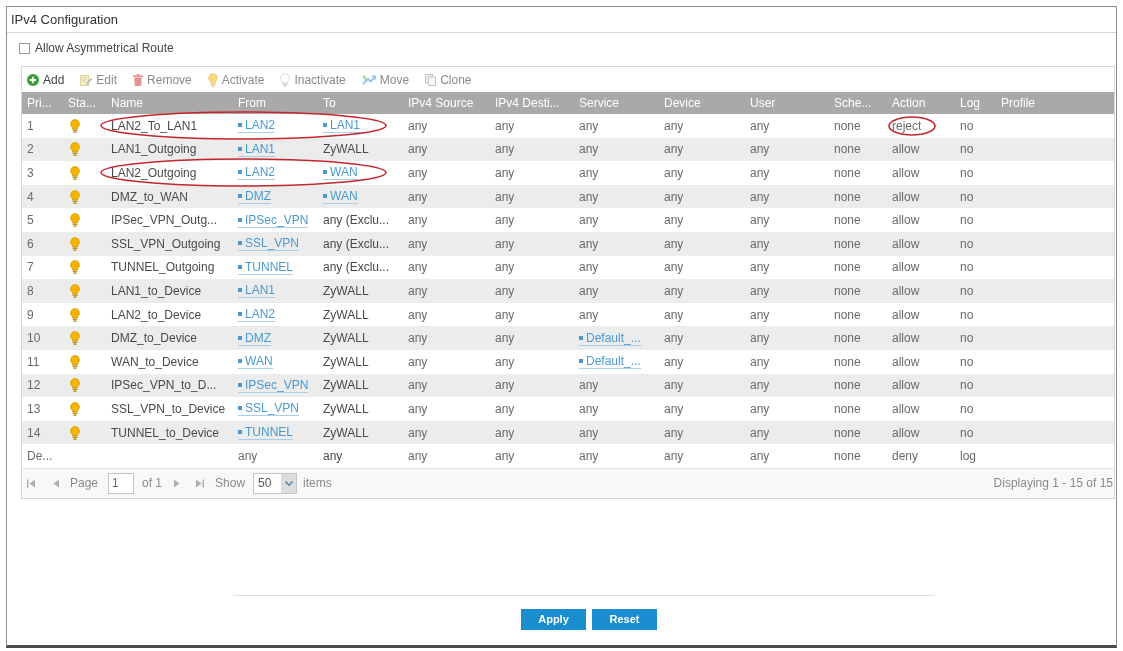 The width and height of the screenshot is (1123, 651). What do you see at coordinates (682, 103) in the screenshot?
I see `column-header: Device` at bounding box center [682, 103].